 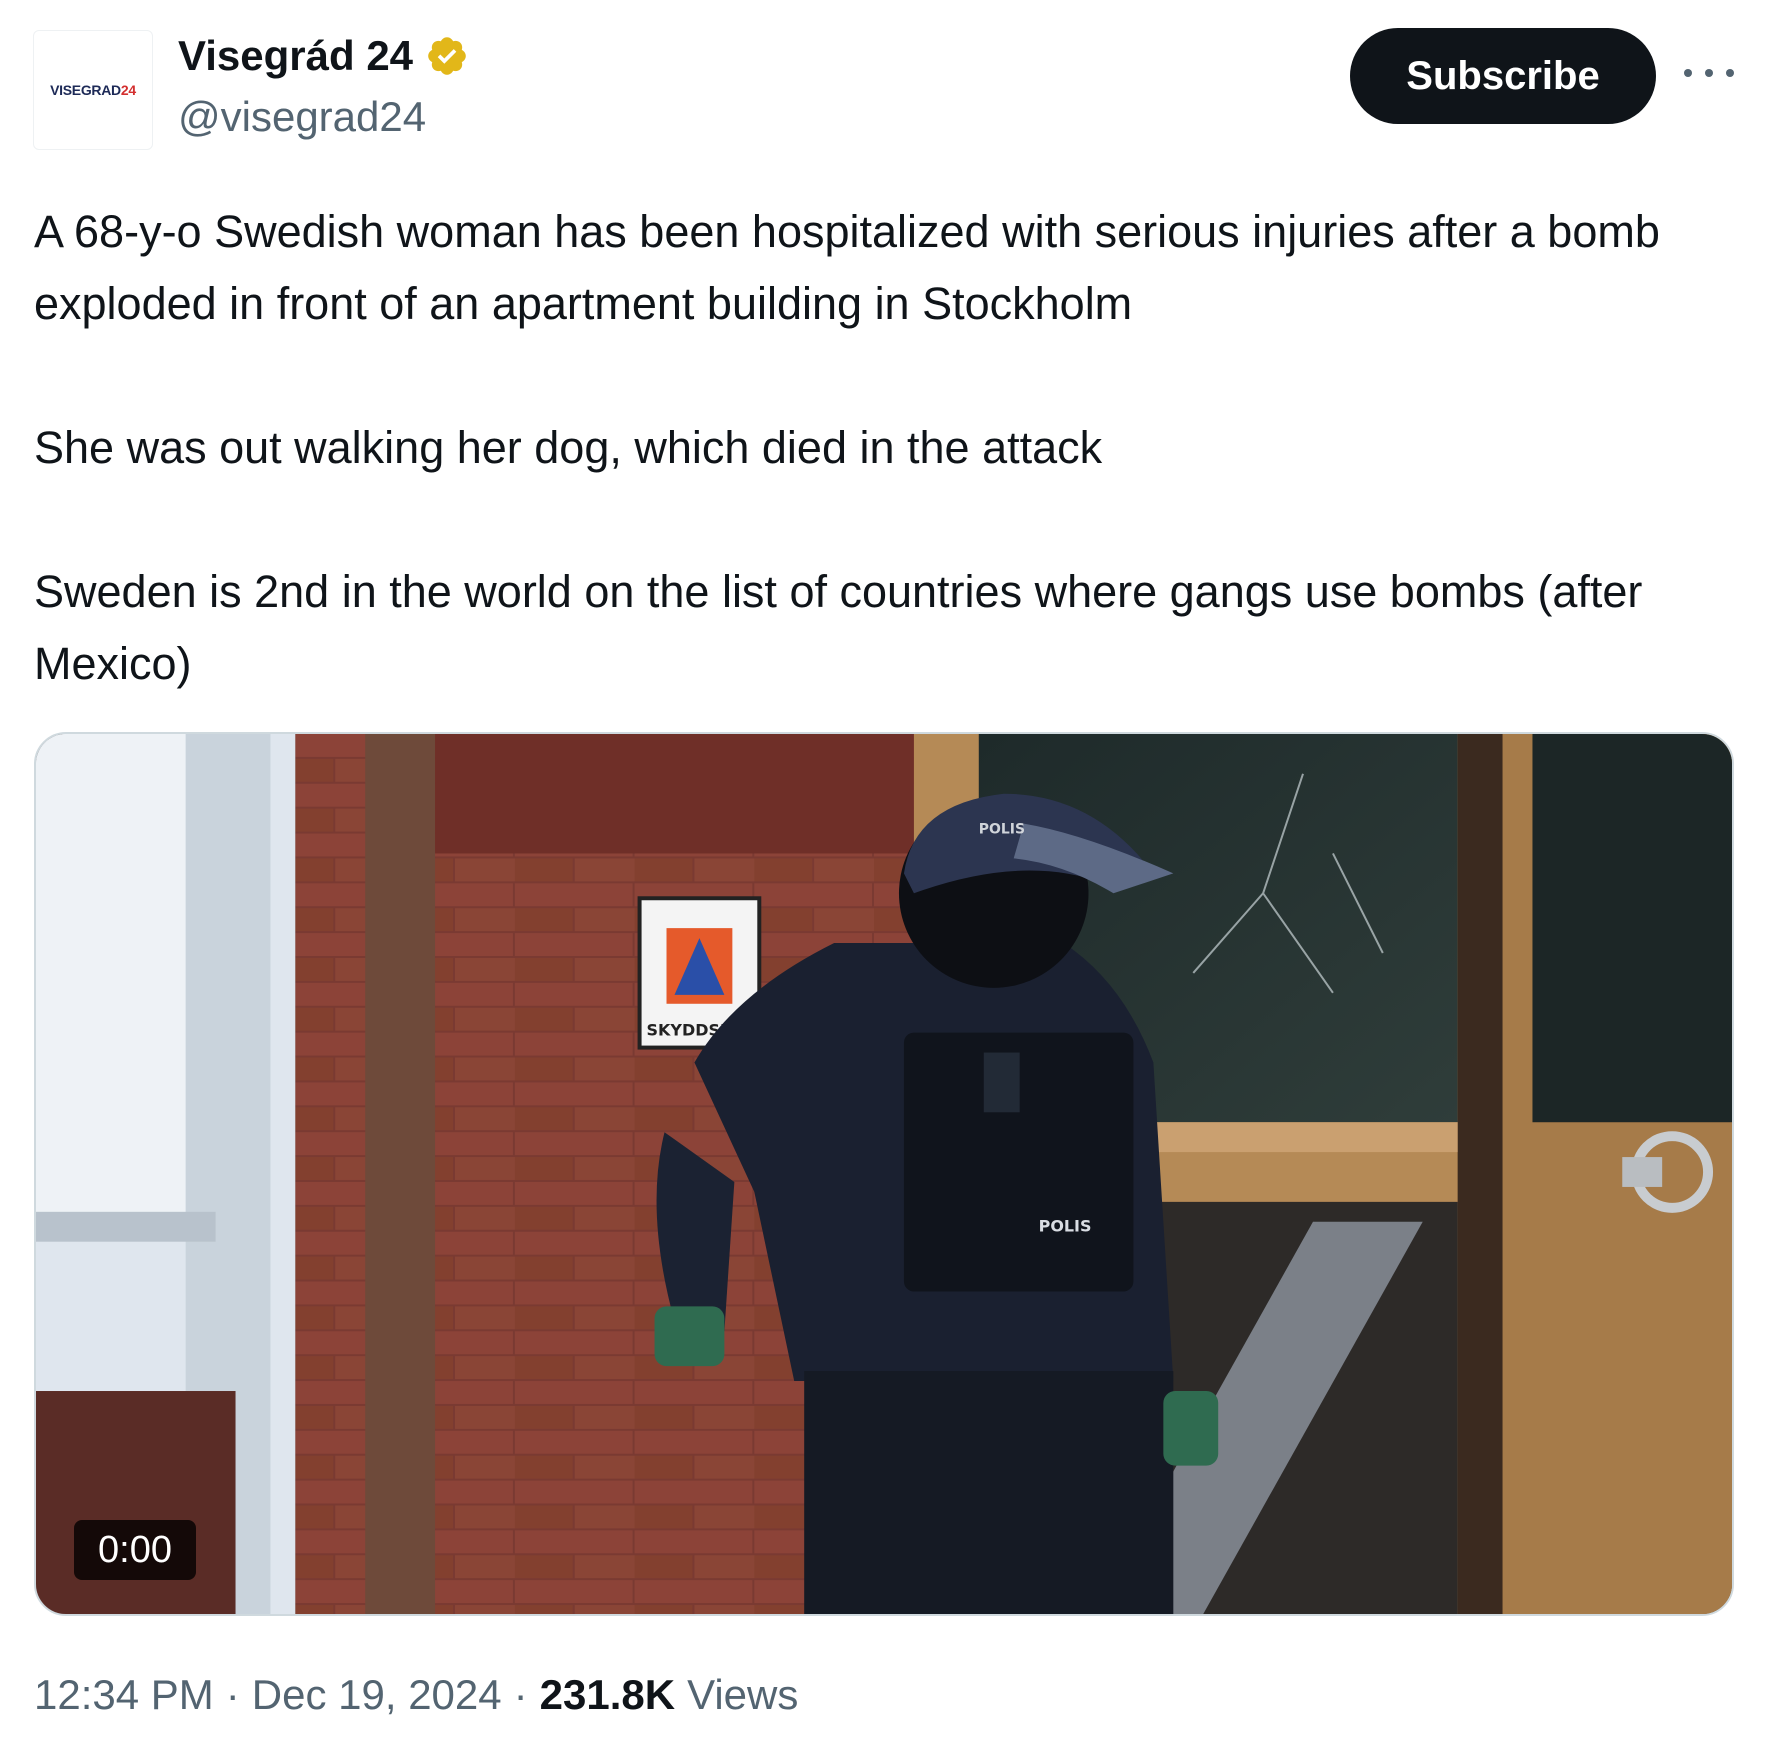 I want to click on more-options-icon, so click(x=1709, y=73).